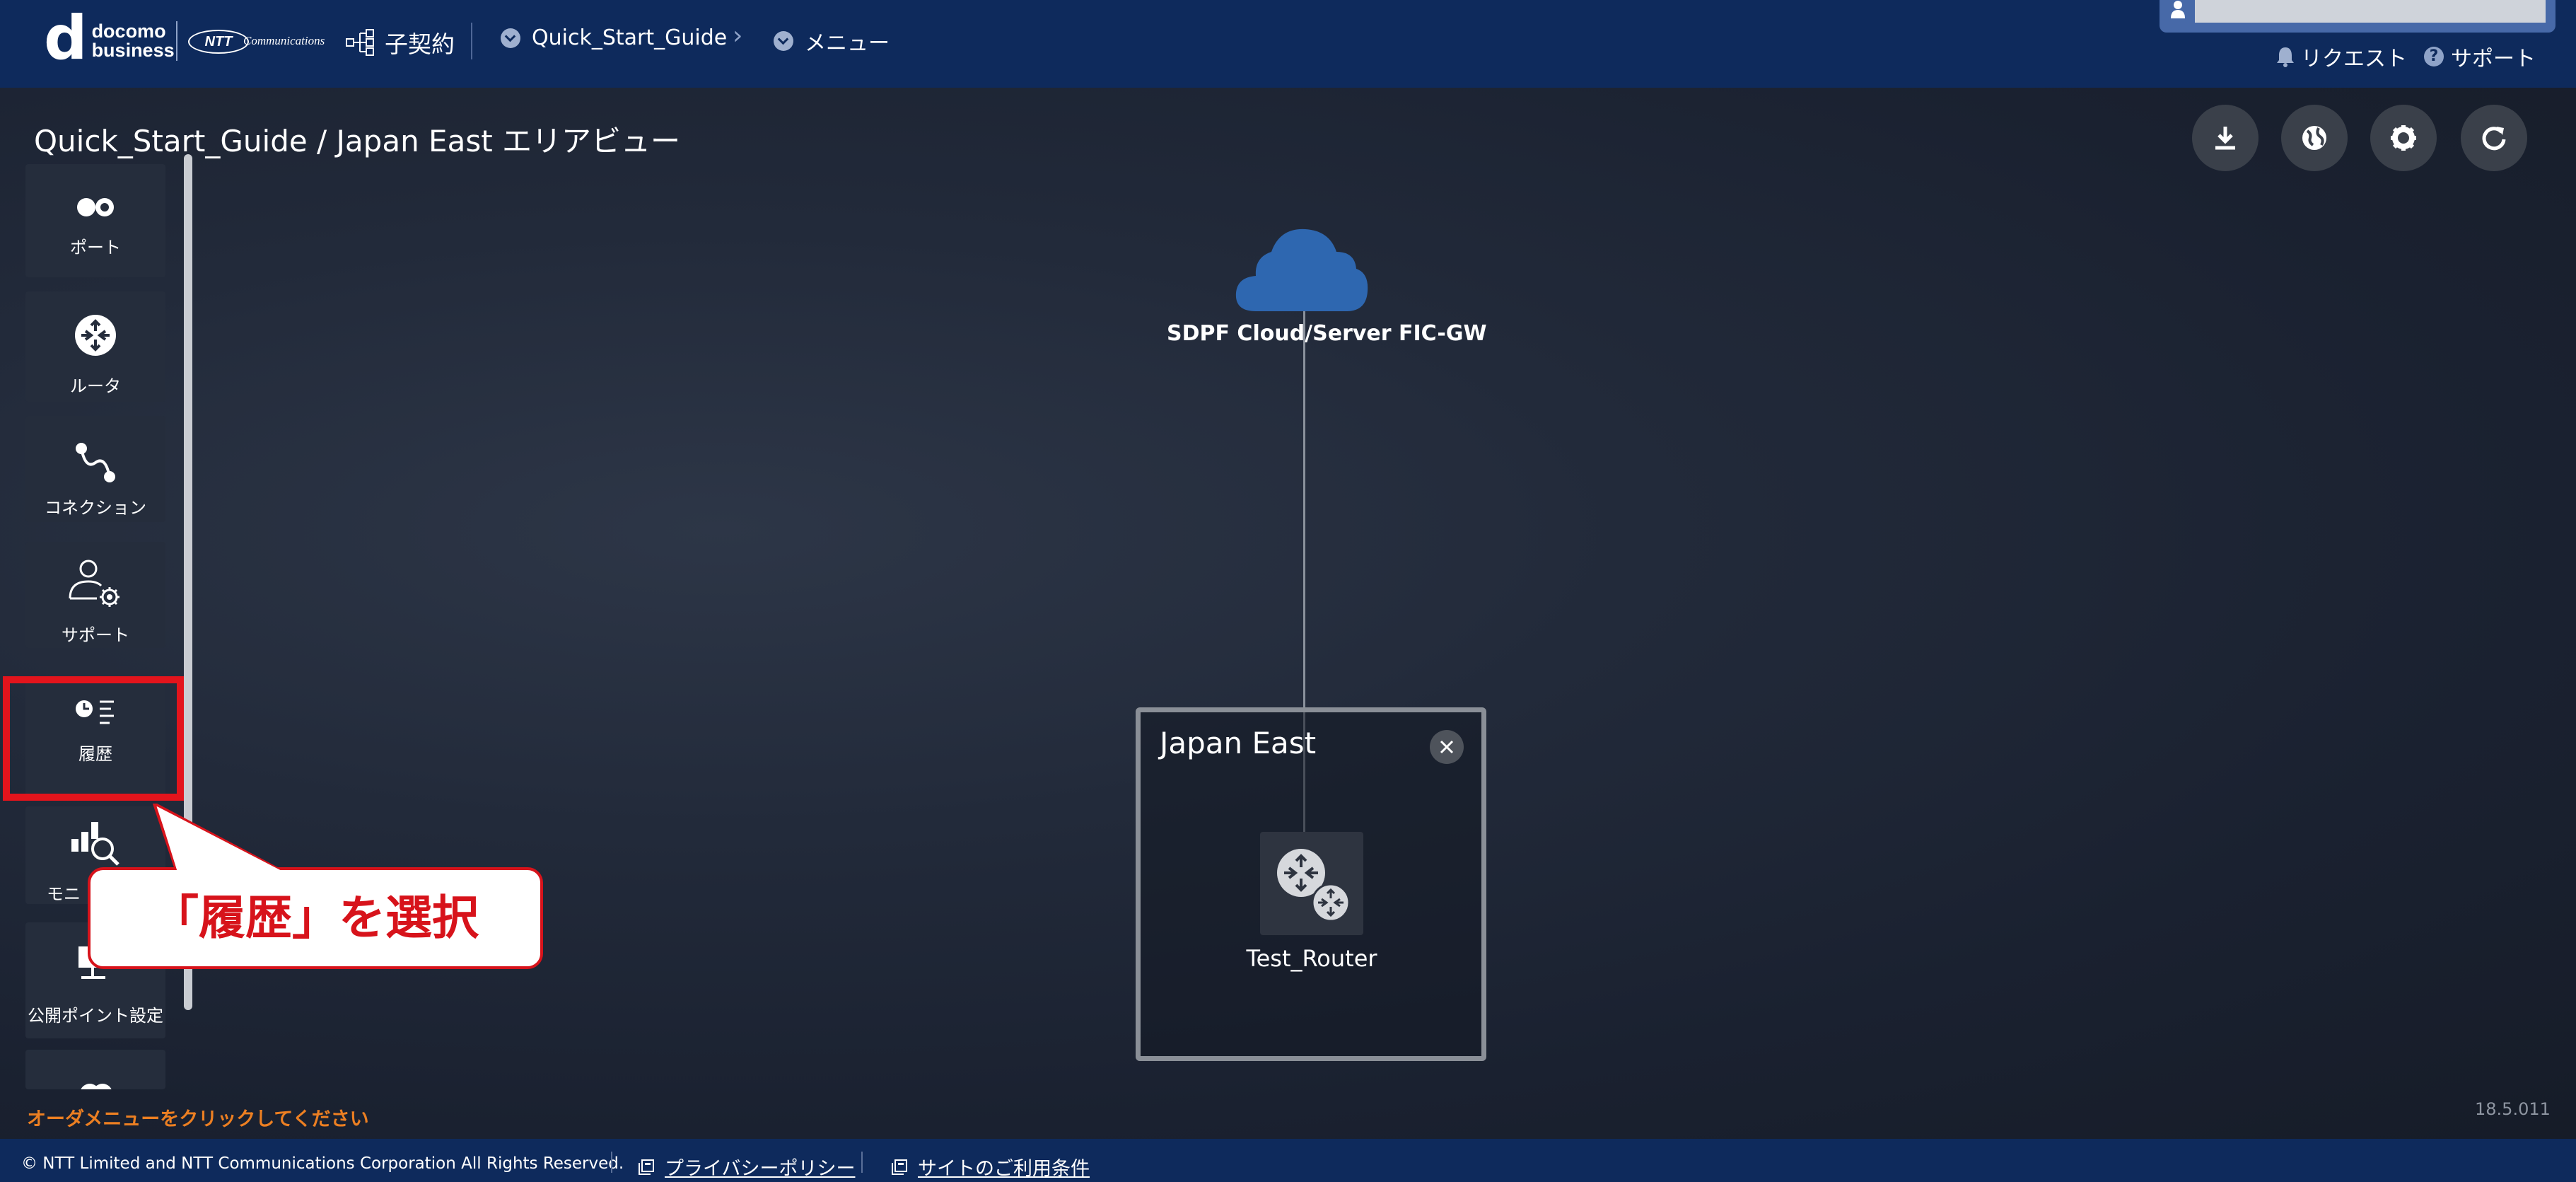 The image size is (2576, 1182). I want to click on request-label: リクエスト, so click(2354, 59).